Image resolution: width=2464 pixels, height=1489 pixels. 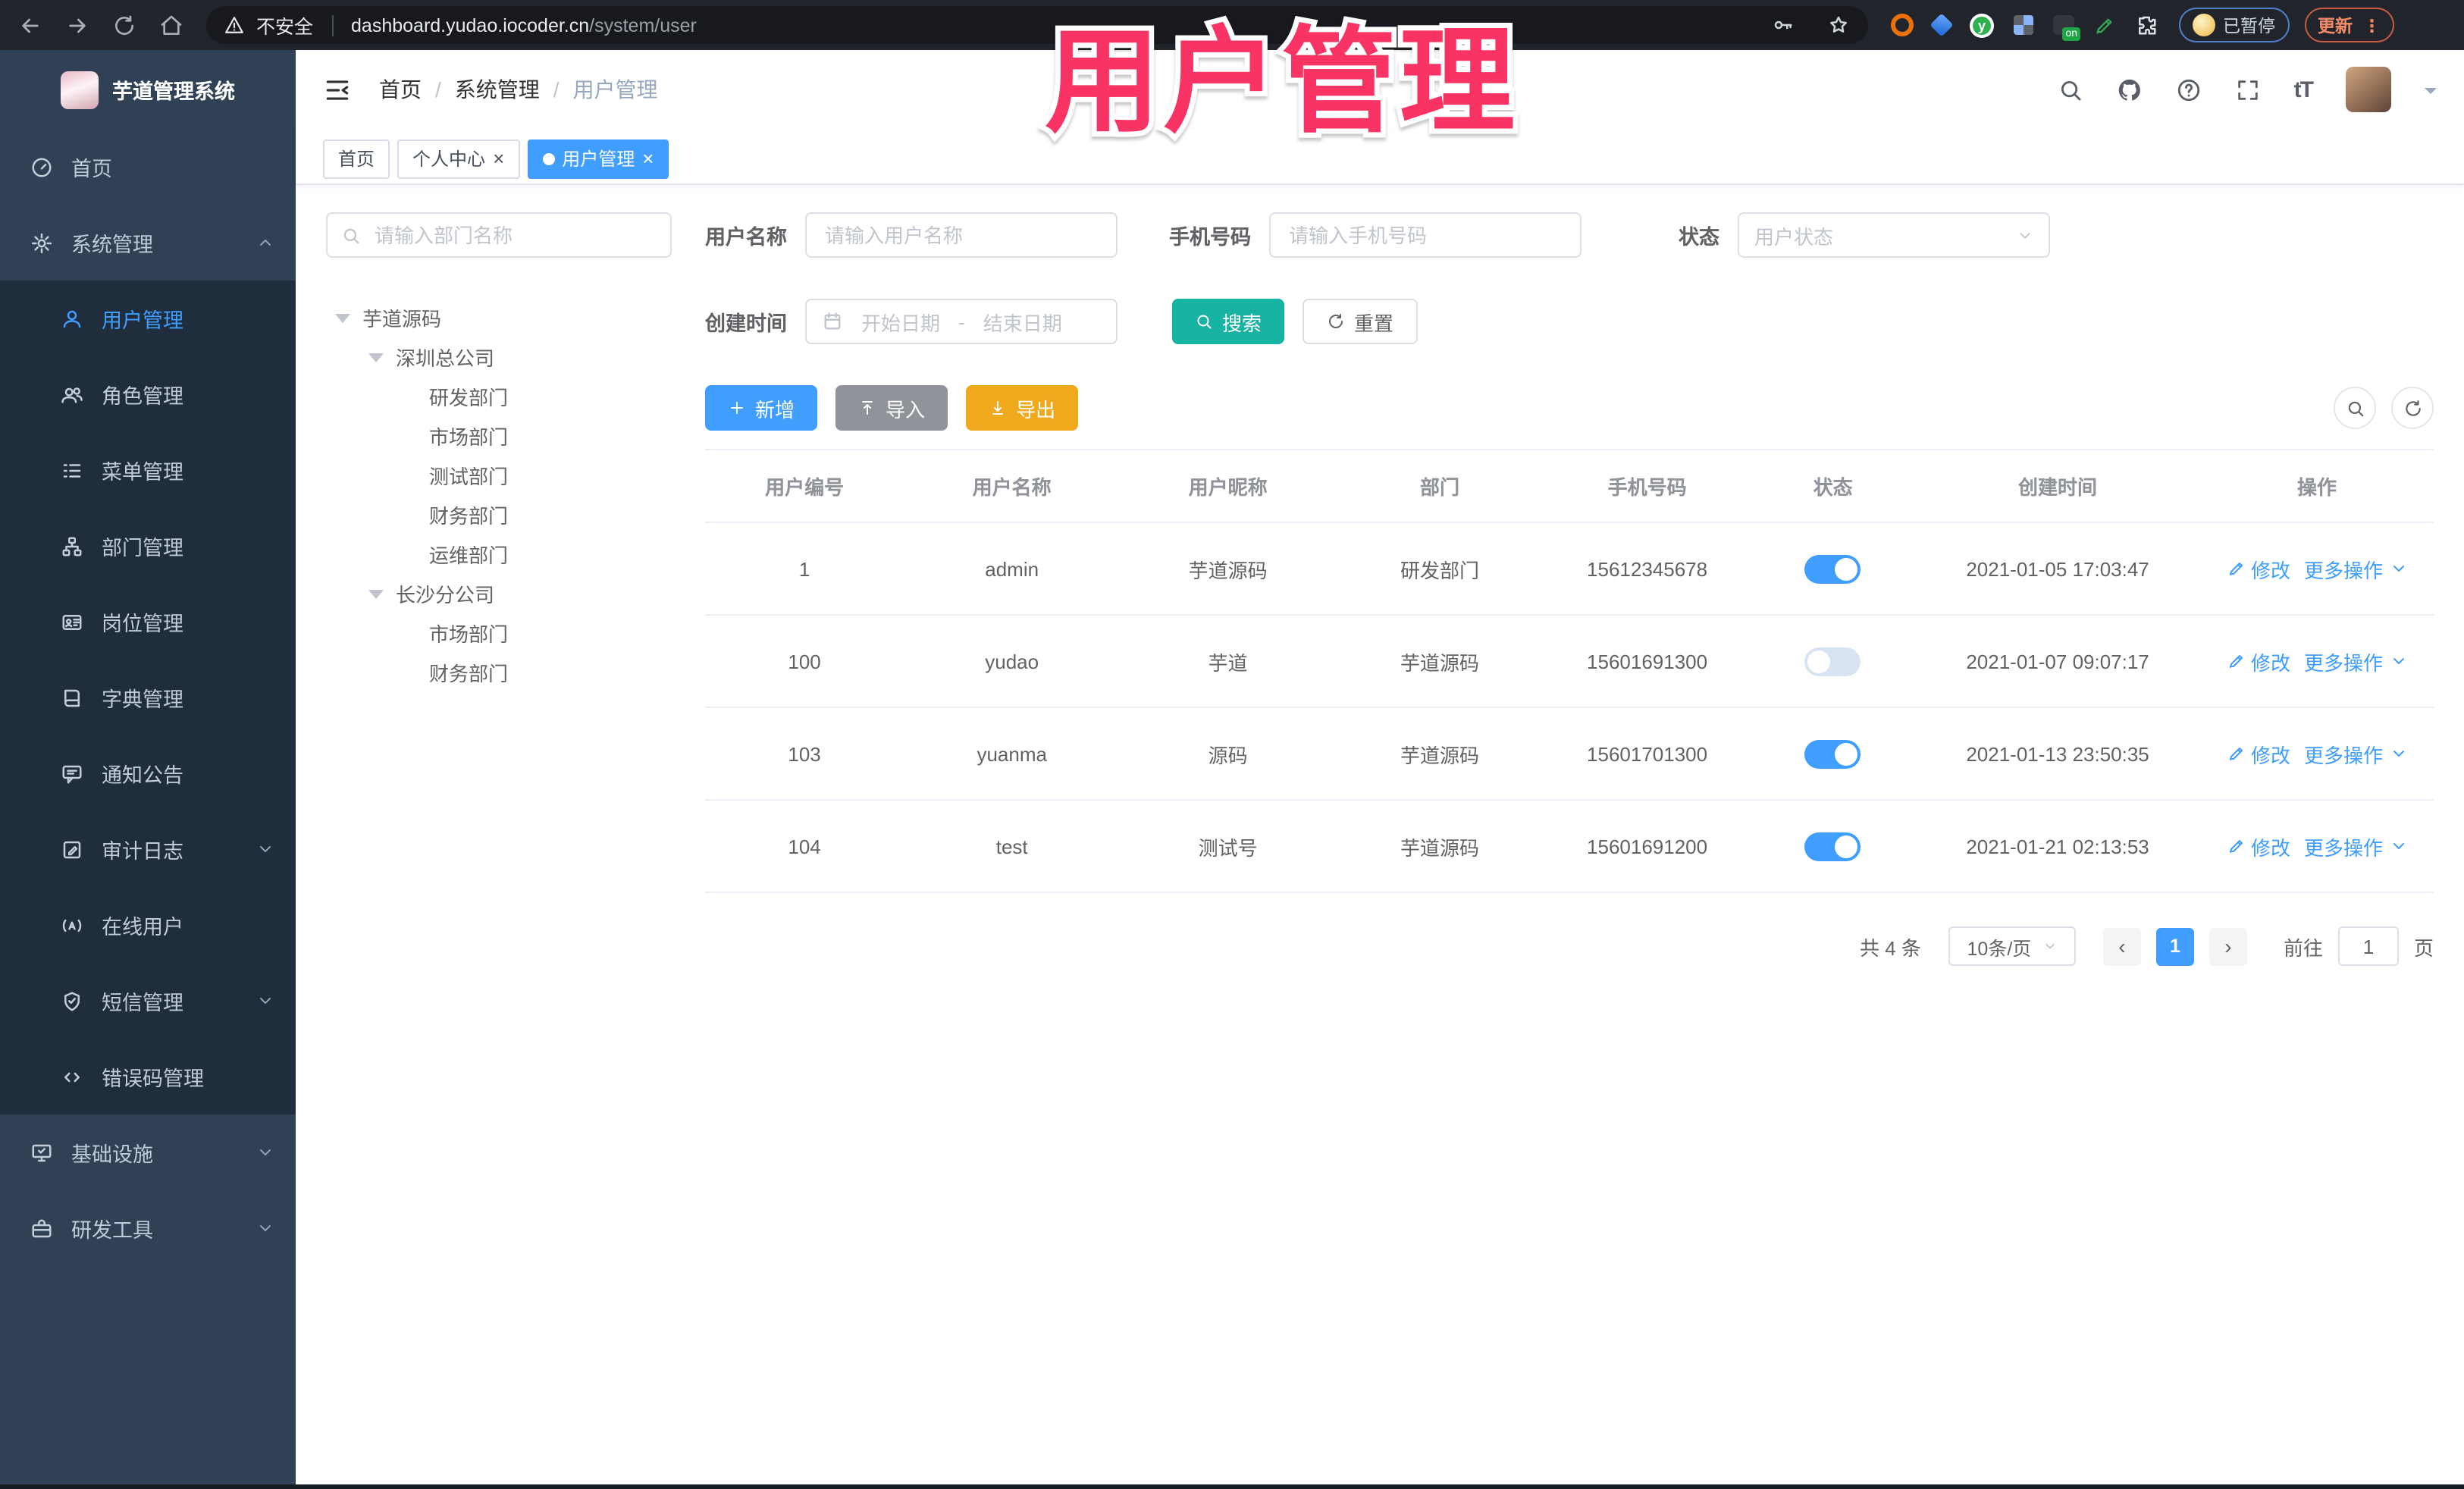 What do you see at coordinates (2012, 946) in the screenshot?
I see `page-size-select: 10条/页` at bounding box center [2012, 946].